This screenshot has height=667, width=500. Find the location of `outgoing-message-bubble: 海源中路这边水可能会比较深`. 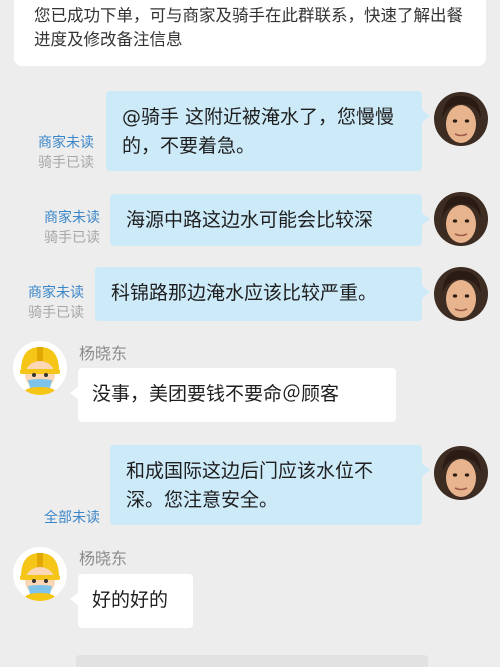

outgoing-message-bubble: 海源中路这边水可能会比较深 is located at coordinates (270, 220).